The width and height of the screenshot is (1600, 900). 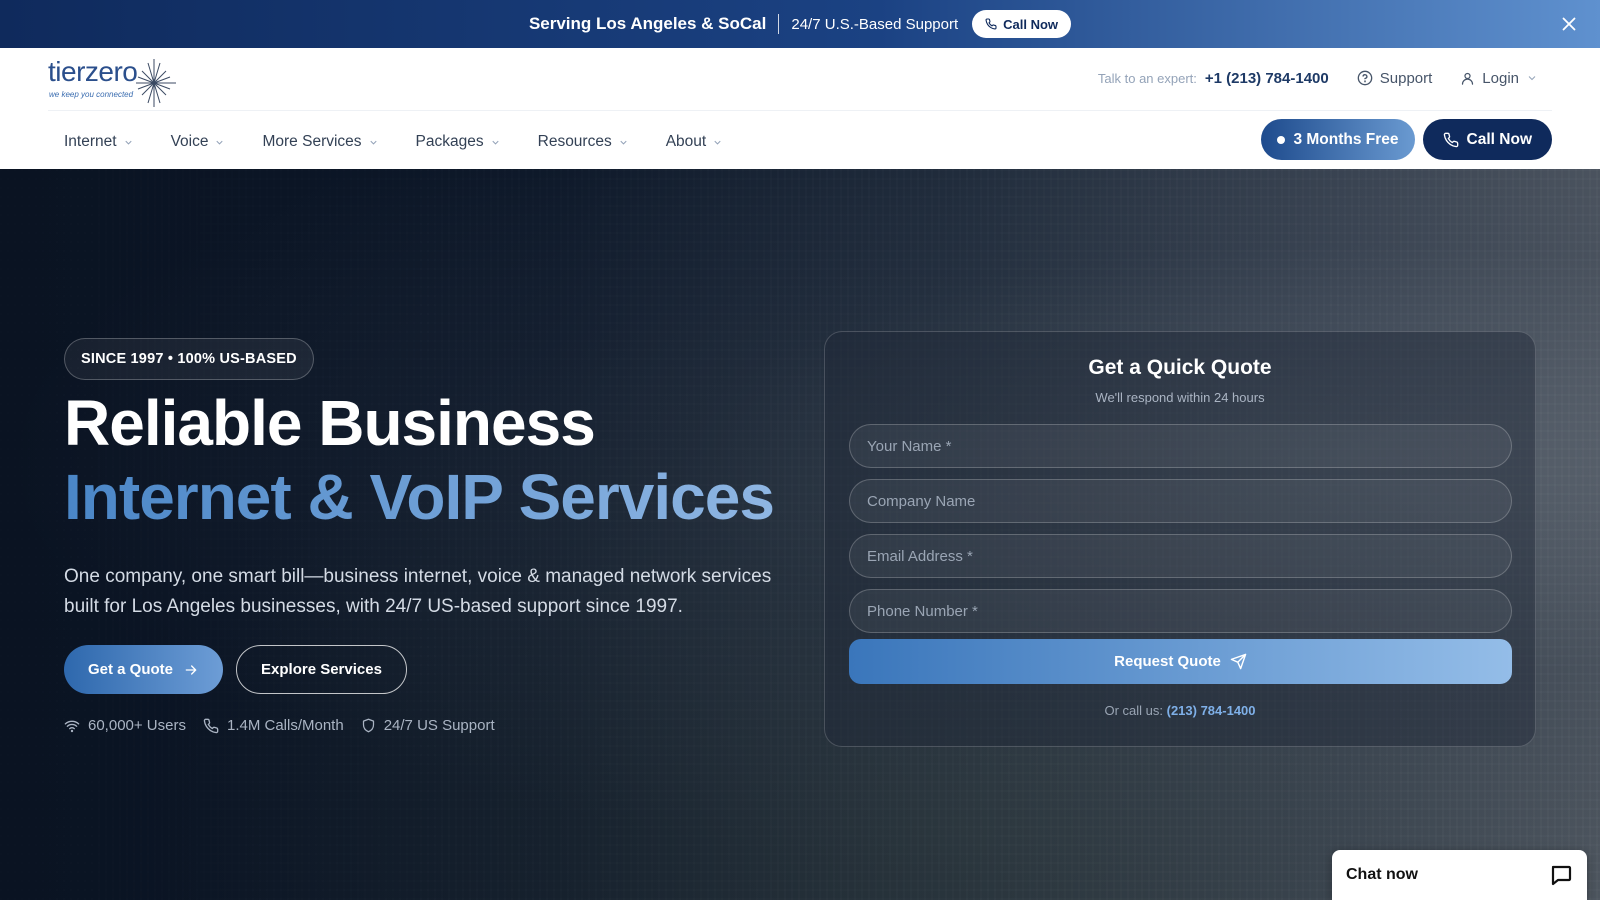 What do you see at coordinates (1561, 875) in the screenshot?
I see `chat-bubble-icon` at bounding box center [1561, 875].